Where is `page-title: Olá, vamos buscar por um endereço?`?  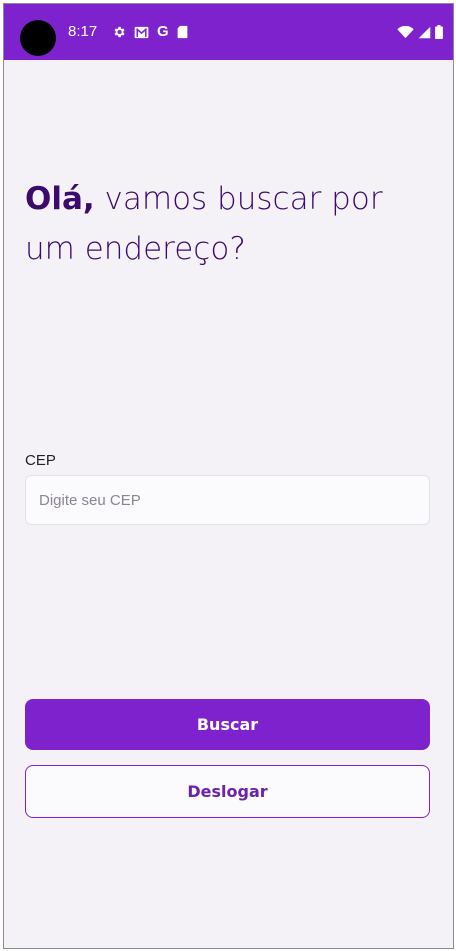 page-title: Olá, vamos buscar por um endereço? is located at coordinates (225, 224).